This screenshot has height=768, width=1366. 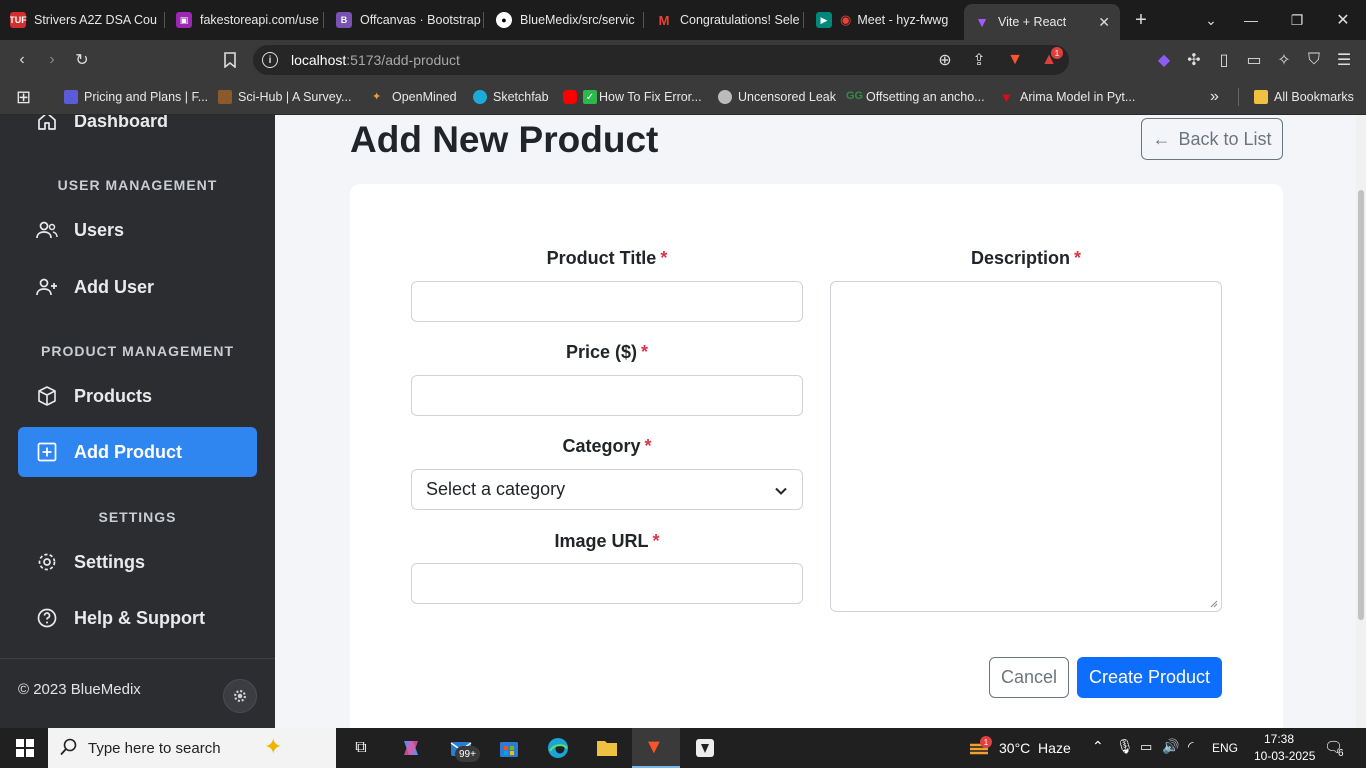 What do you see at coordinates (725, 97) in the screenshot?
I see `globe-icon` at bounding box center [725, 97].